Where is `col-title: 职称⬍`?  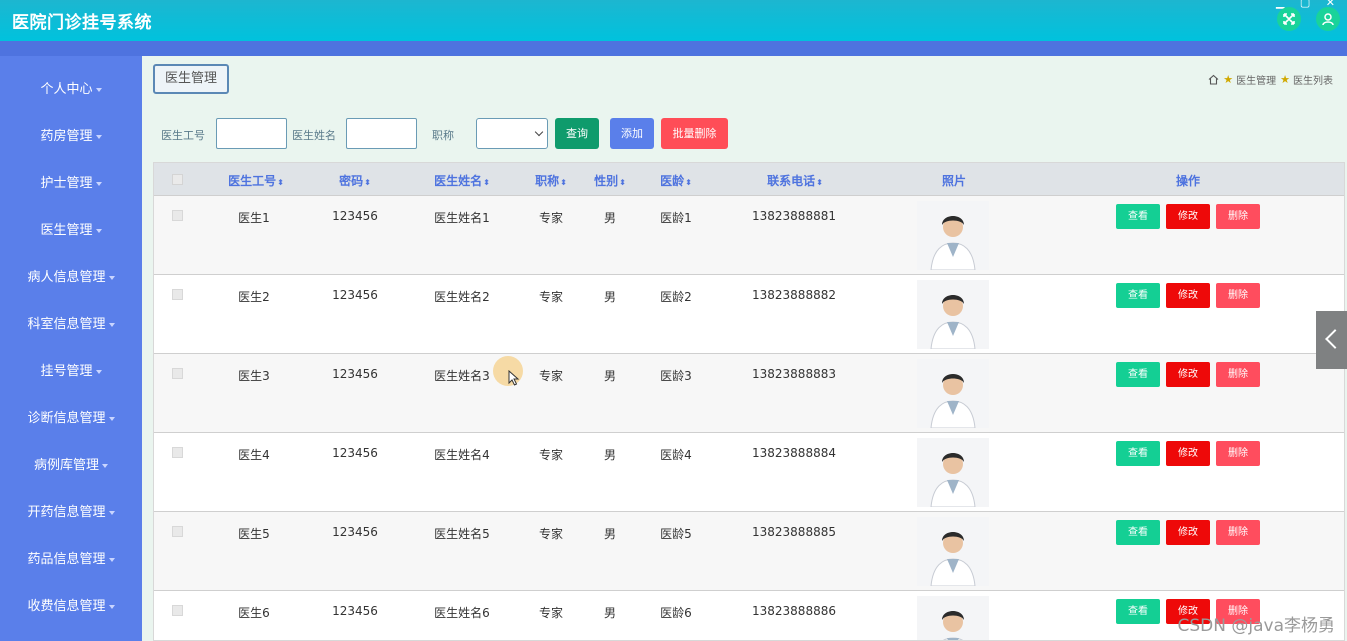 col-title: 职称⬍ is located at coordinates (551, 180).